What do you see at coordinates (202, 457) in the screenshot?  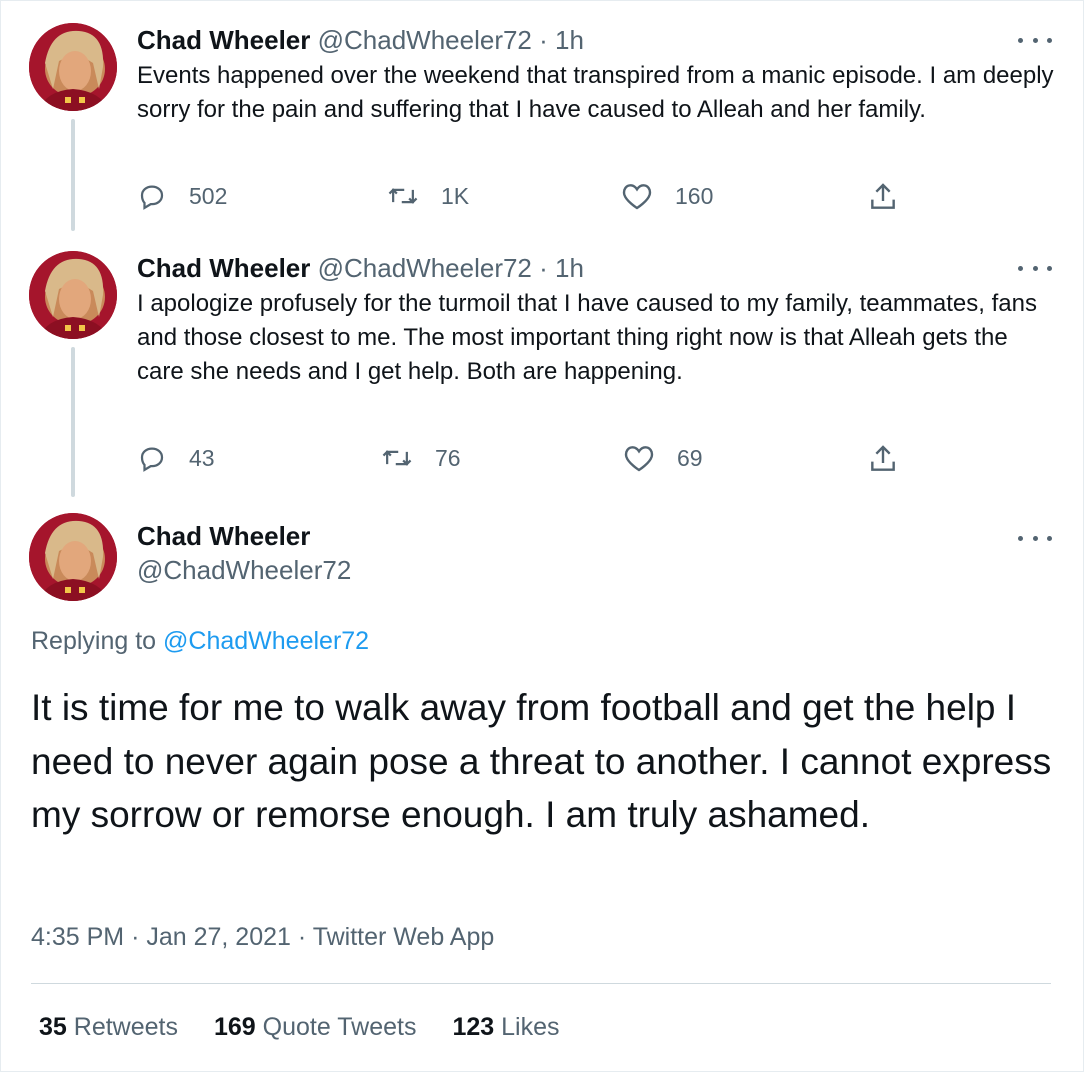 I see `reply-count: 43` at bounding box center [202, 457].